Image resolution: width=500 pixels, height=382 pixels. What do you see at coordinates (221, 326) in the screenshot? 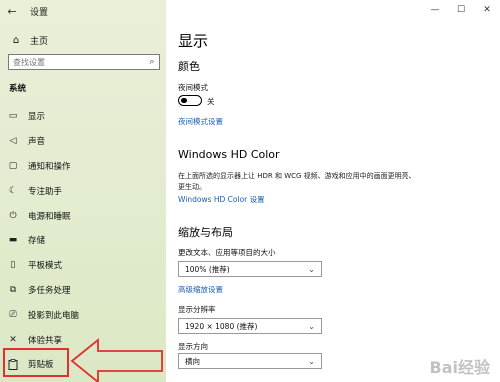
I see `resolution-value: 1920 × 1080 (推荐)` at bounding box center [221, 326].